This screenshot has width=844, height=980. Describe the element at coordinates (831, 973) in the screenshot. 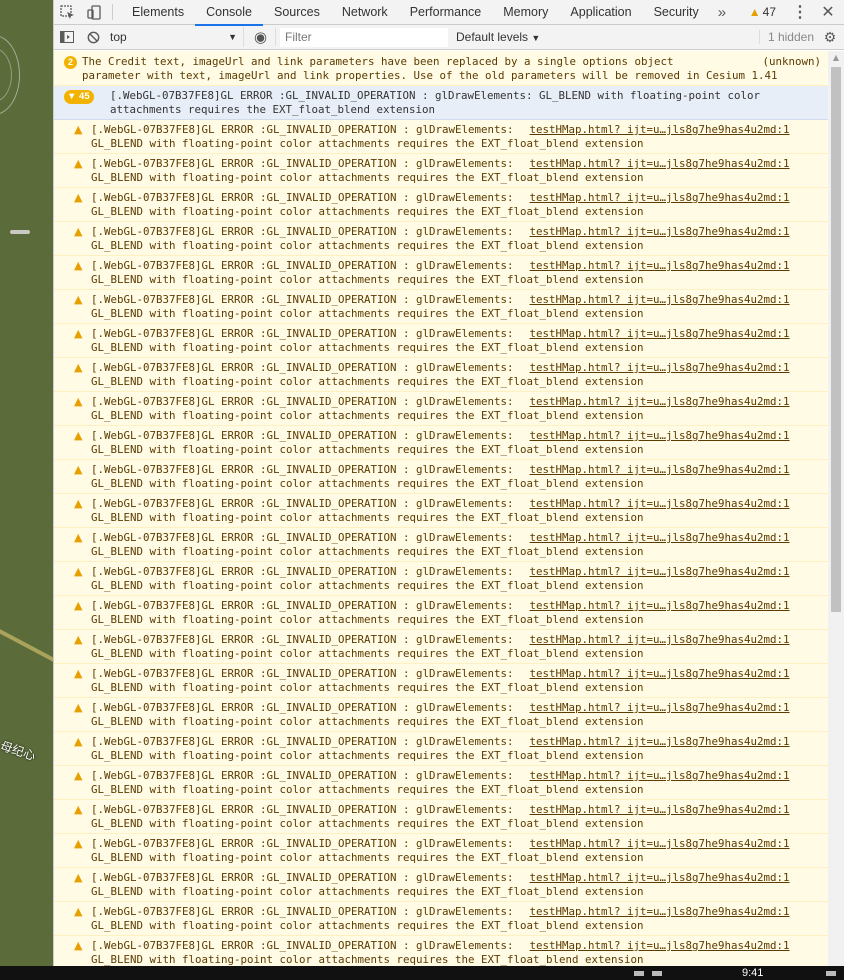

I see `notification-icon` at that location.